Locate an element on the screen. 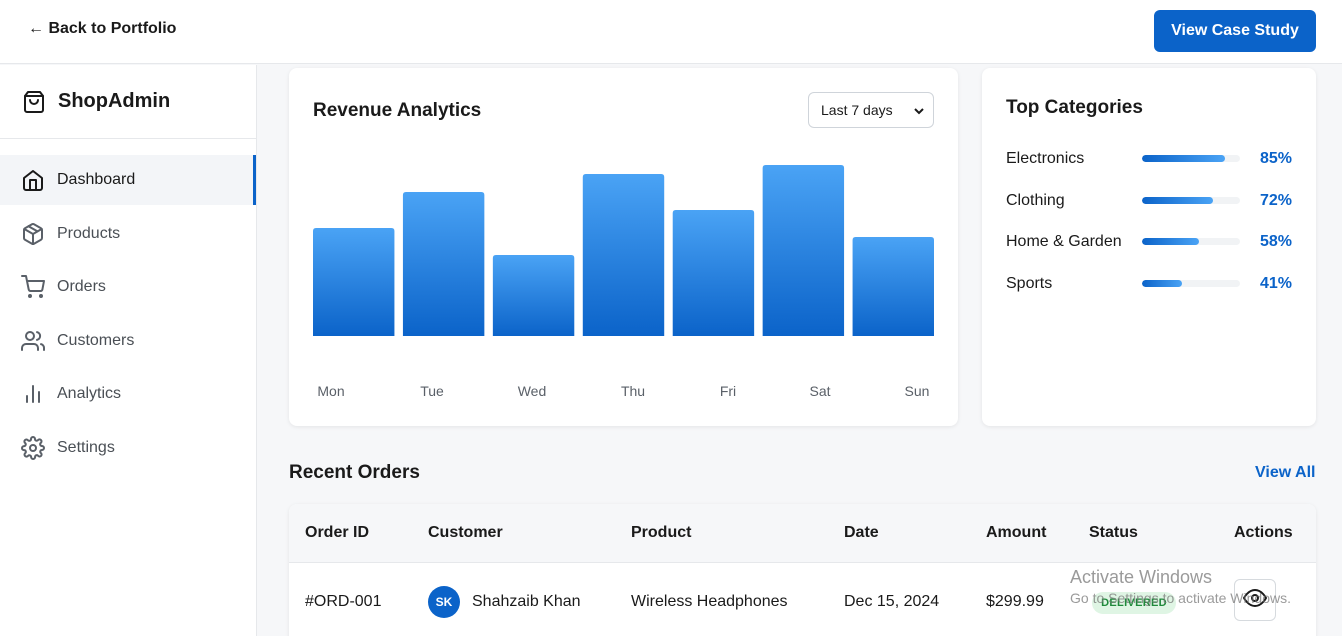  category-row-sports: Sports 41% is located at coordinates (1149, 284).